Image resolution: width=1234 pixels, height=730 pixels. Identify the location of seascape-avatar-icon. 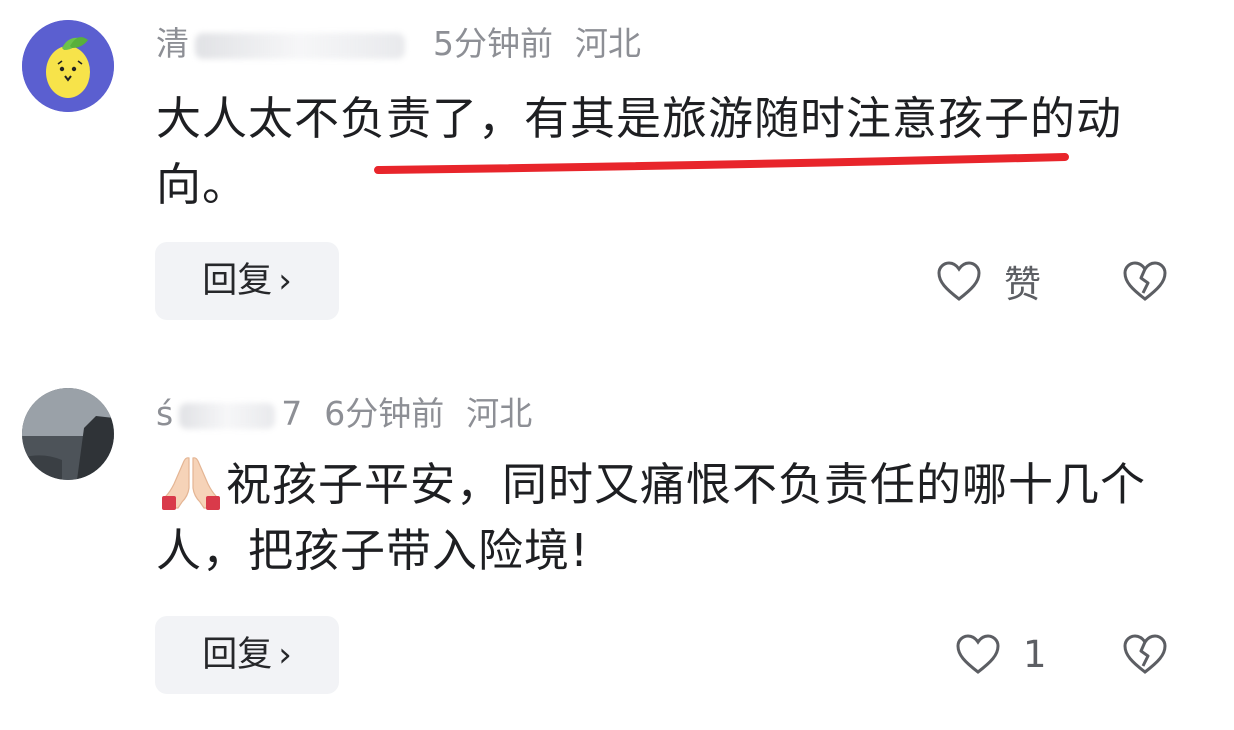
(68, 434).